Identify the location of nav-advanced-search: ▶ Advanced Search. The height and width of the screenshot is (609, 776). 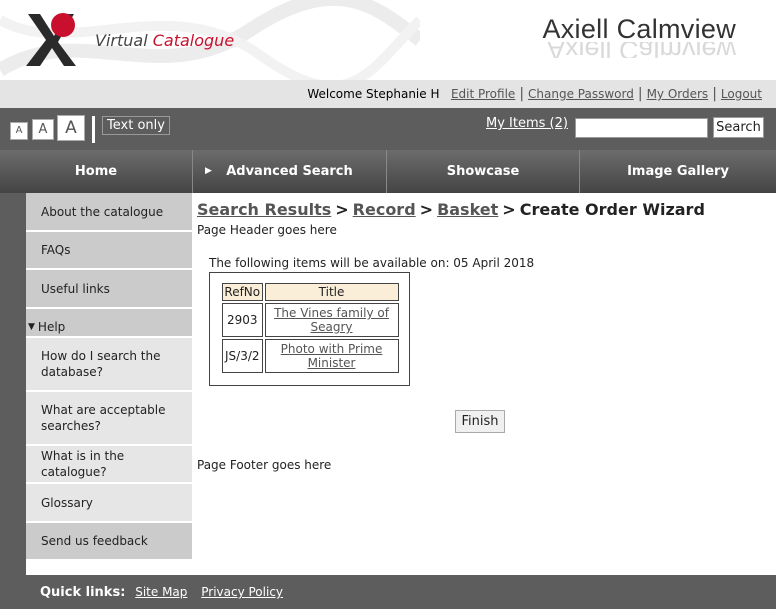
(290, 171).